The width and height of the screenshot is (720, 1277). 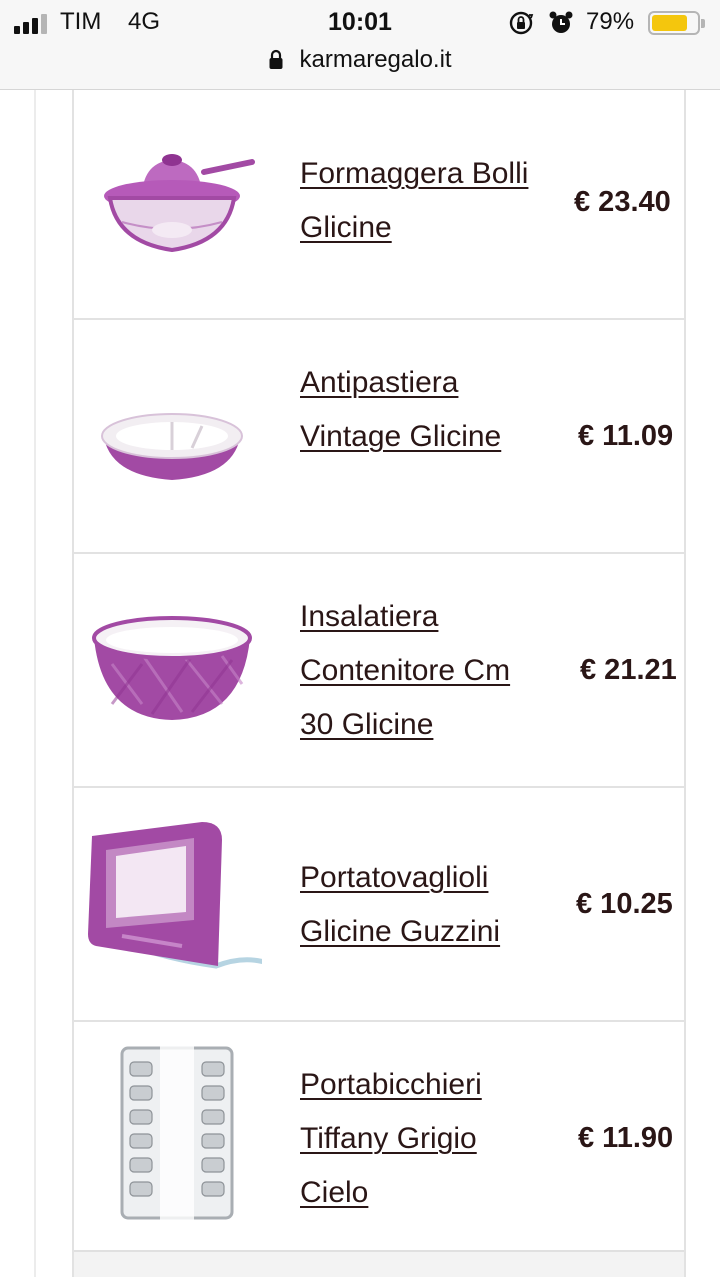 I want to click on address-bar: karmaregalo.it, so click(x=360, y=67).